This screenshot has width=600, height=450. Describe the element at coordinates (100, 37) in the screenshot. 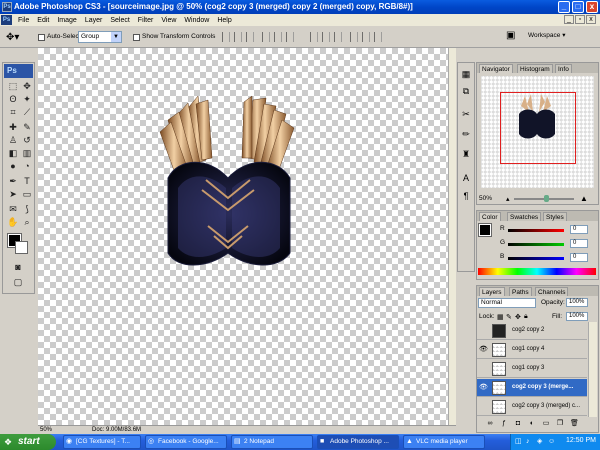

I see `auto-select-dropdown: Group ▼` at that location.